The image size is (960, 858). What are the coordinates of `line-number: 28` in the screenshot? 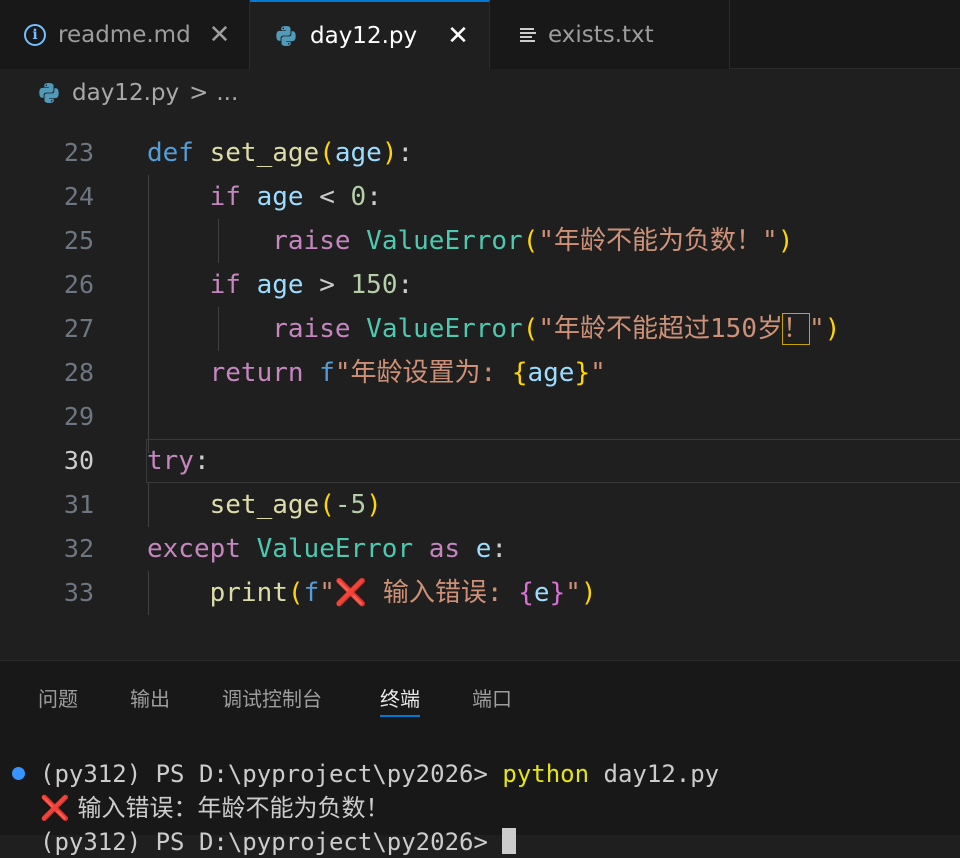 It's located at (78, 372).